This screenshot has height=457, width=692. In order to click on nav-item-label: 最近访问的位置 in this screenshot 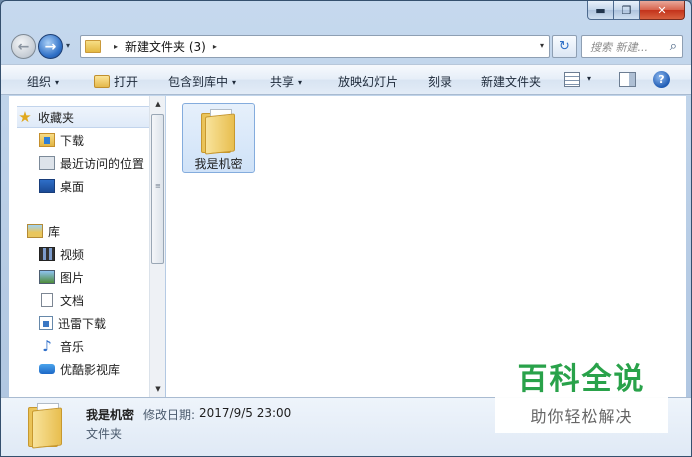, I will do `click(102, 163)`.